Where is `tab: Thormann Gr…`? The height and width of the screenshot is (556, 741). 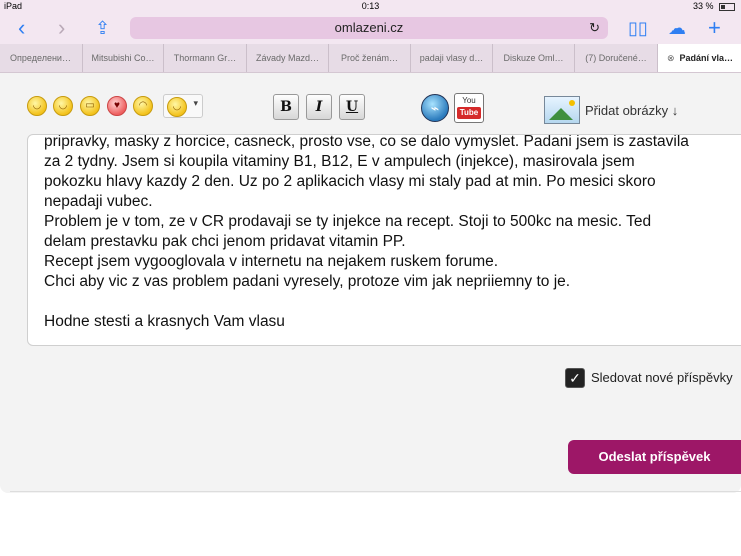
tab: Thormann Gr… is located at coordinates (204, 58).